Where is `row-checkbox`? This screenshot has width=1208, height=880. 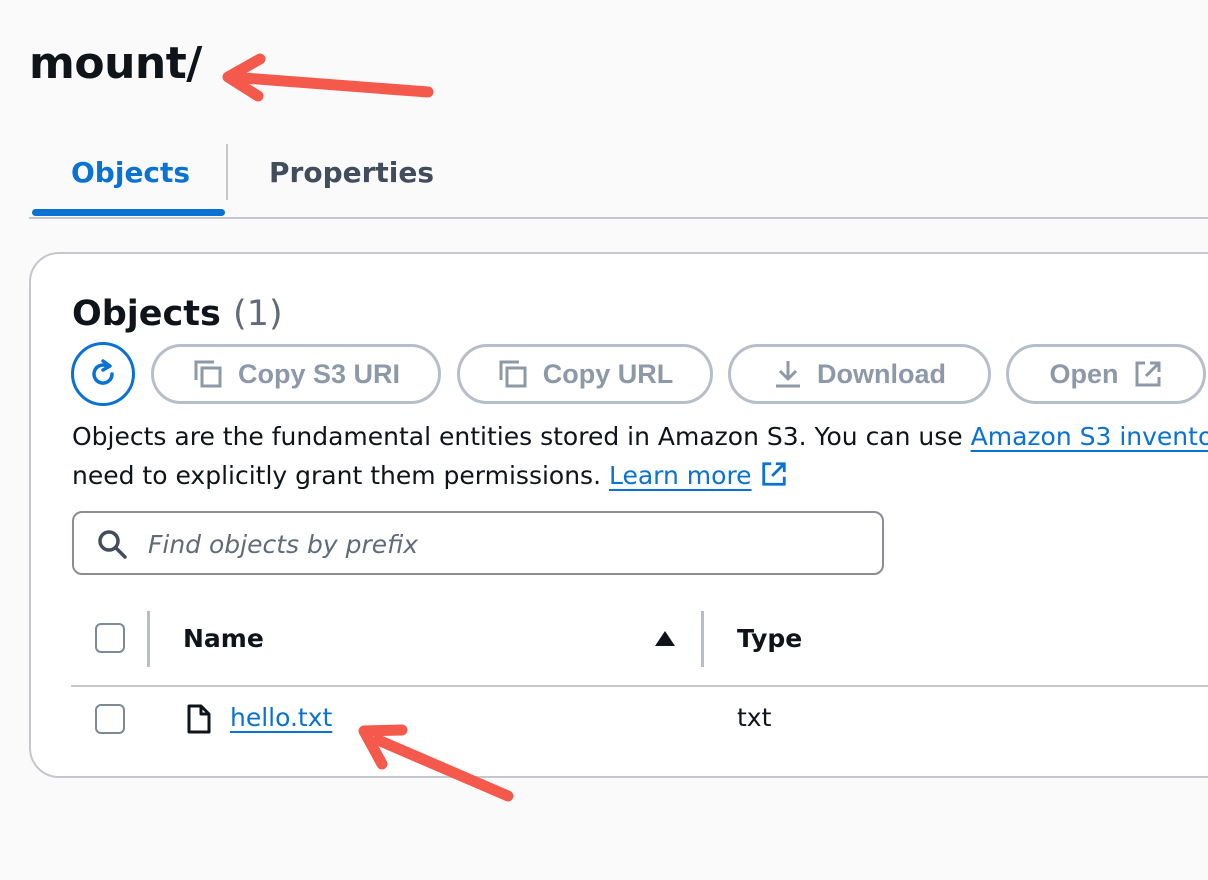 row-checkbox is located at coordinates (110, 719).